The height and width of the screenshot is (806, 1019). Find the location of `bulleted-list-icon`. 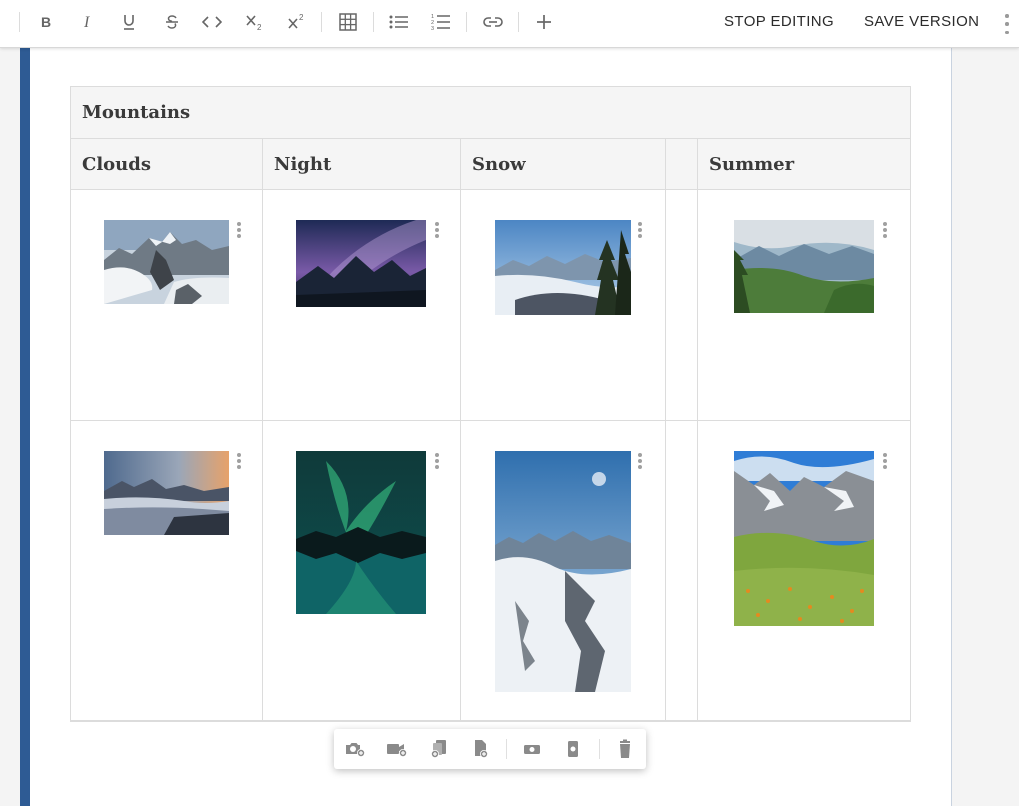

bulleted-list-icon is located at coordinates (399, 22).